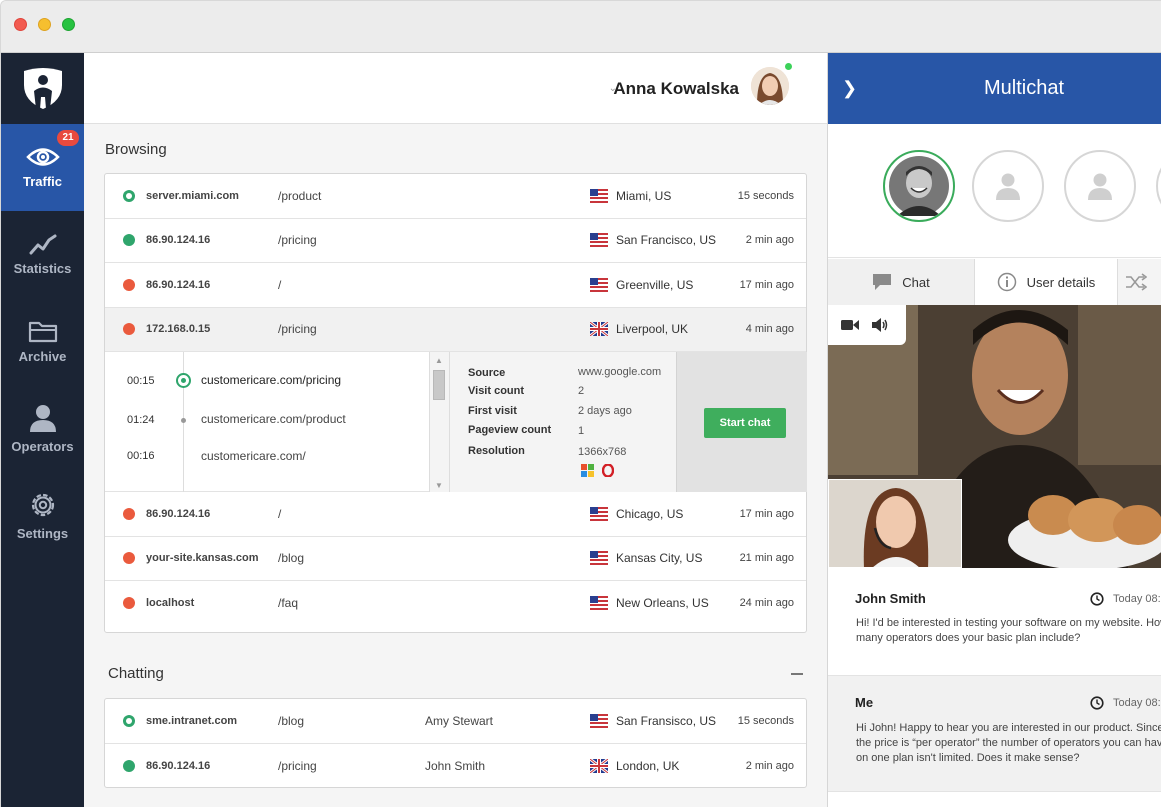 The height and width of the screenshot is (807, 1161). What do you see at coordinates (68, 24) in the screenshot?
I see `maximize-window-button` at bounding box center [68, 24].